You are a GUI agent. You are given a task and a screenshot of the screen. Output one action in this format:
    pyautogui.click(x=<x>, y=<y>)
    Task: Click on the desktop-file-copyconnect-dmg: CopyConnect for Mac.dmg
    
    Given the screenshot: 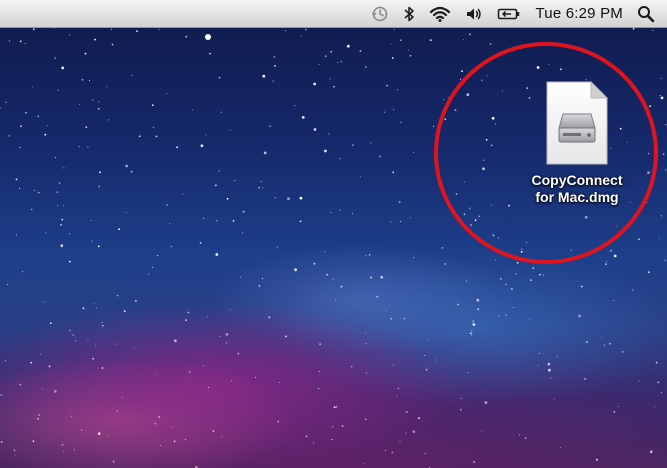 What is the action you would take?
    pyautogui.click(x=577, y=150)
    